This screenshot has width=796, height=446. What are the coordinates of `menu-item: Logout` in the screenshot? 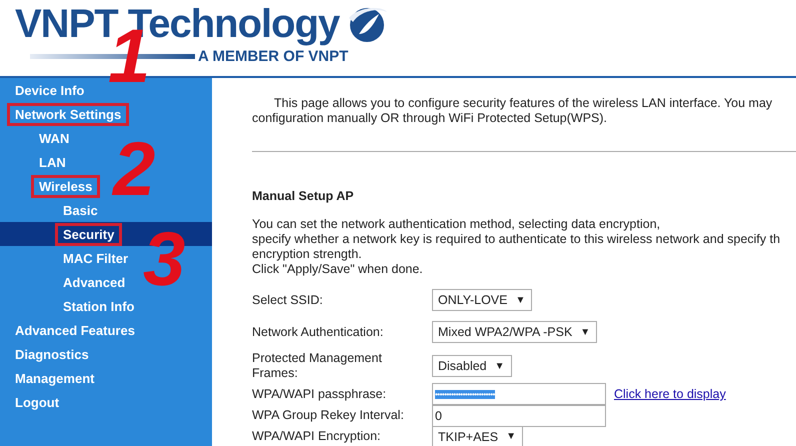 It's located at (37, 402).